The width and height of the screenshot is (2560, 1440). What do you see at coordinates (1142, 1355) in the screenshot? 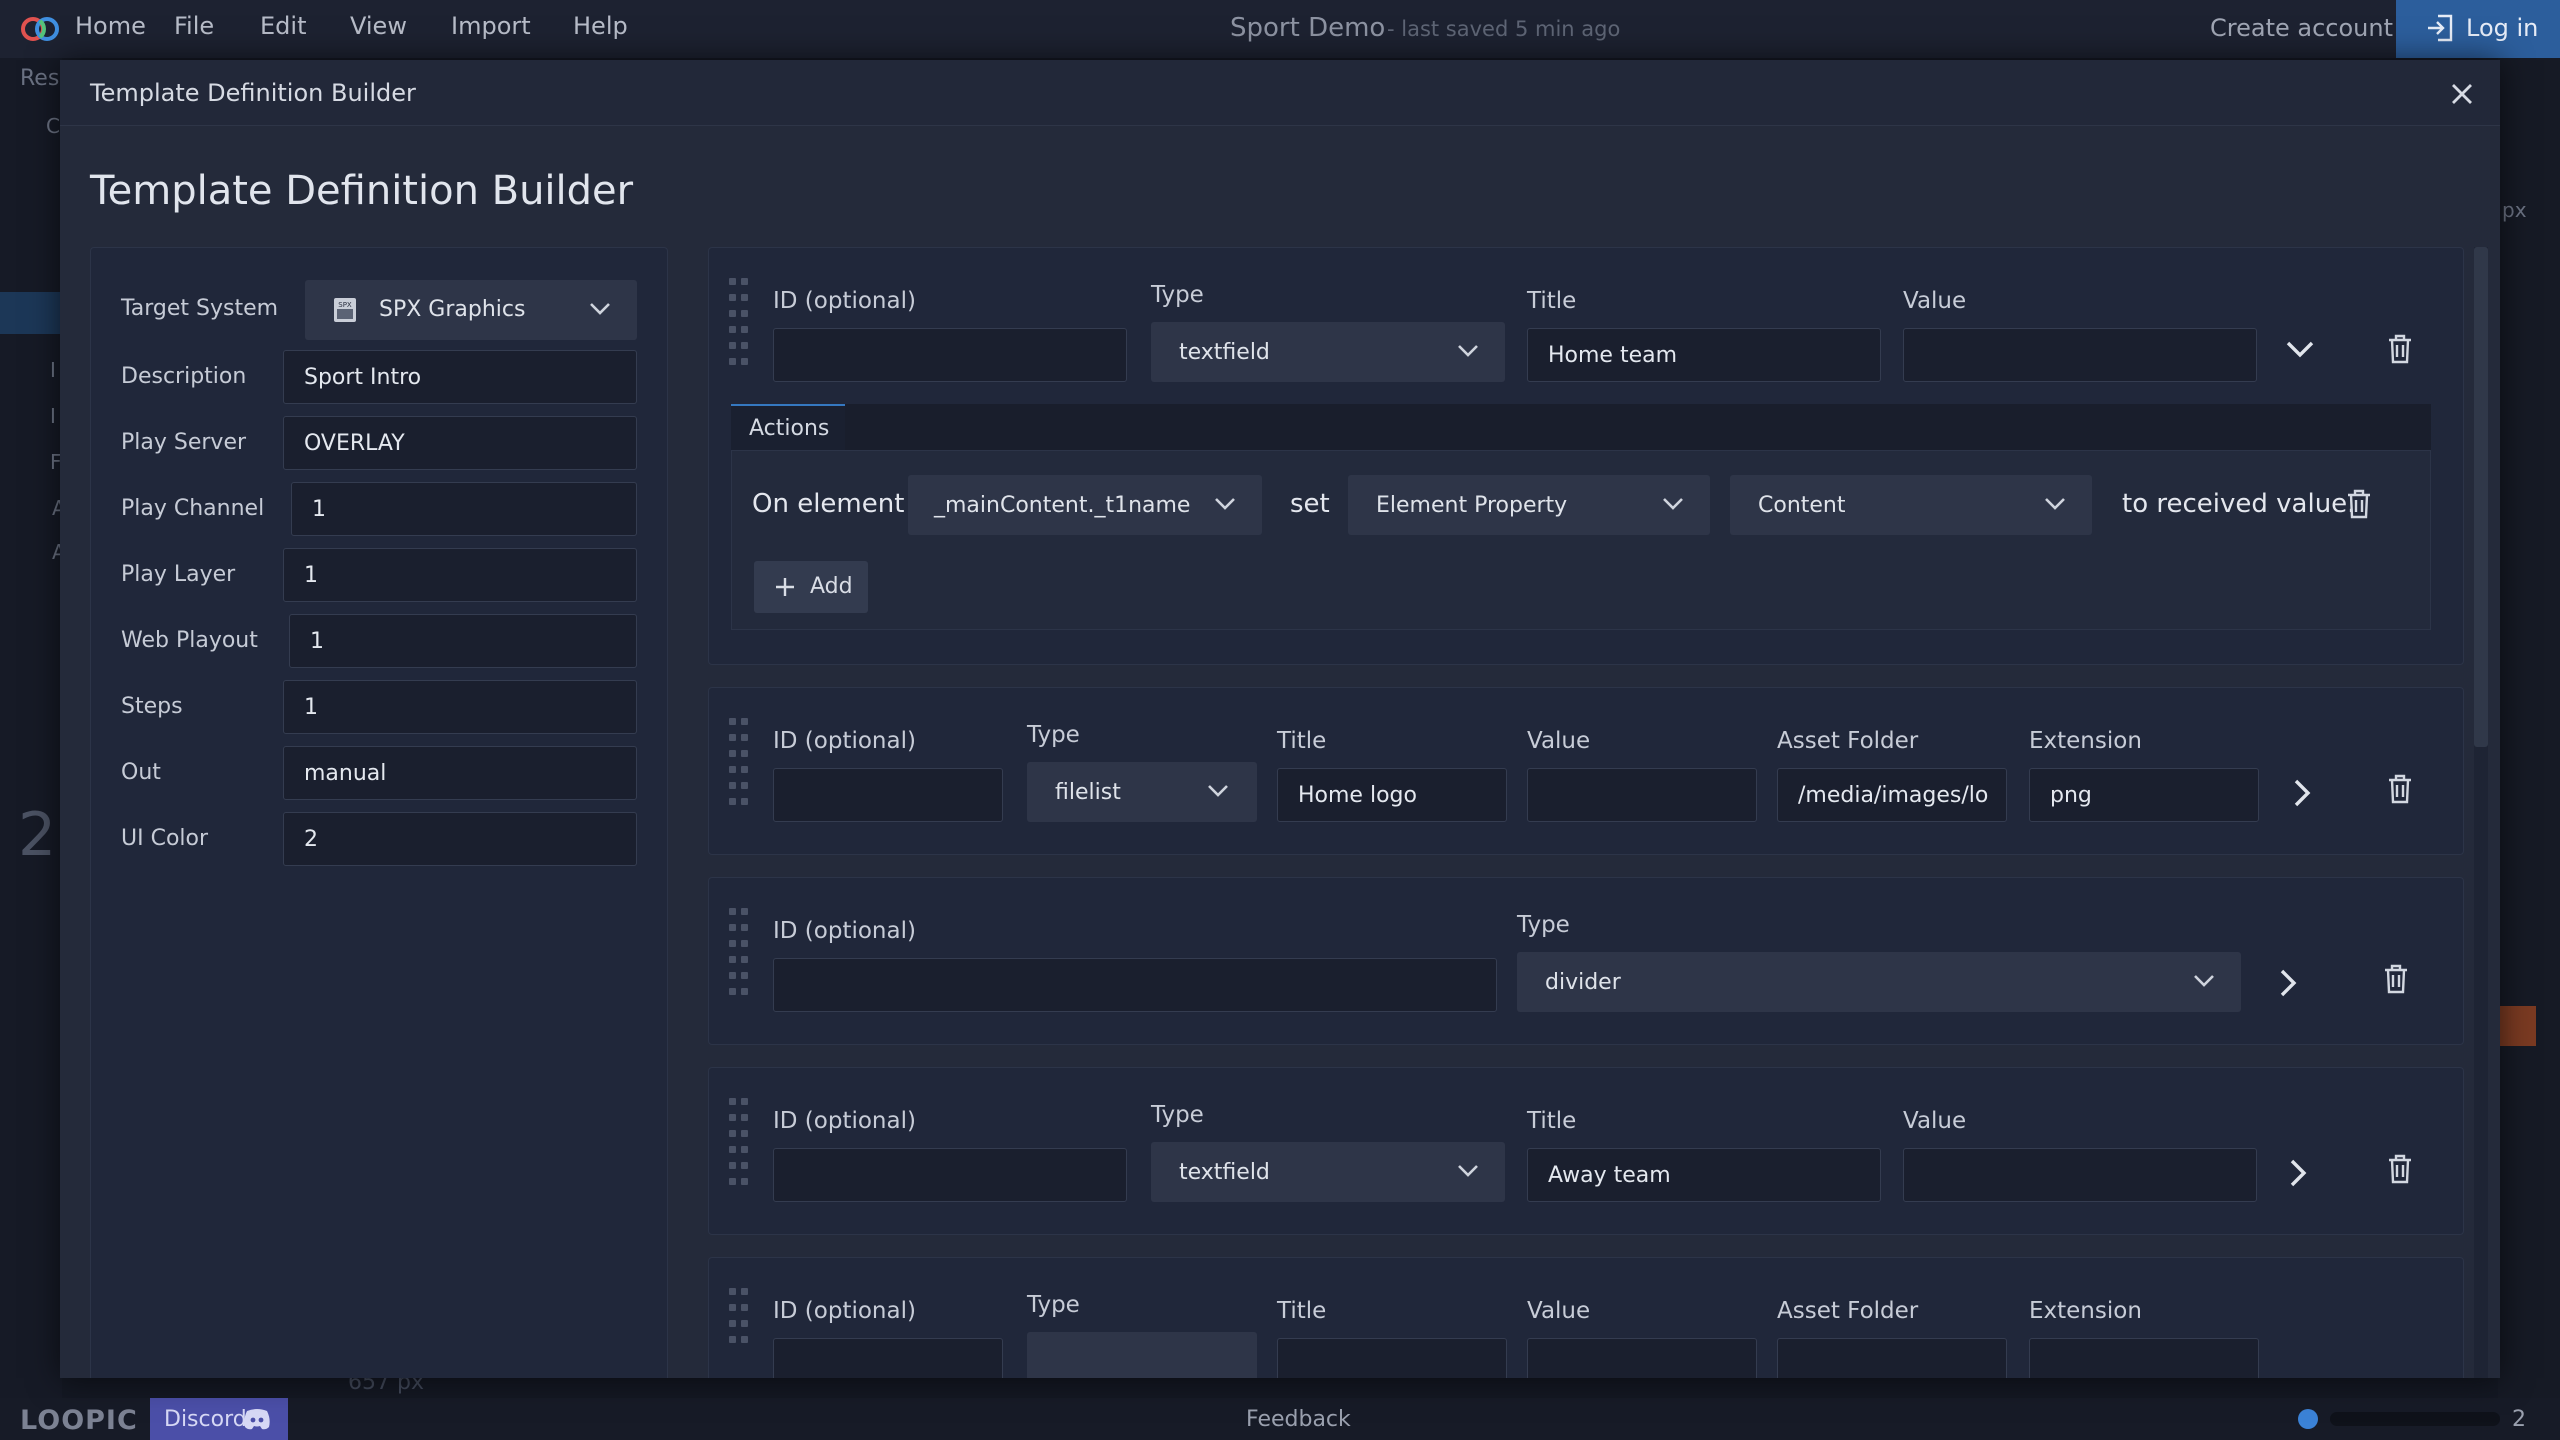
I see `type-select` at bounding box center [1142, 1355].